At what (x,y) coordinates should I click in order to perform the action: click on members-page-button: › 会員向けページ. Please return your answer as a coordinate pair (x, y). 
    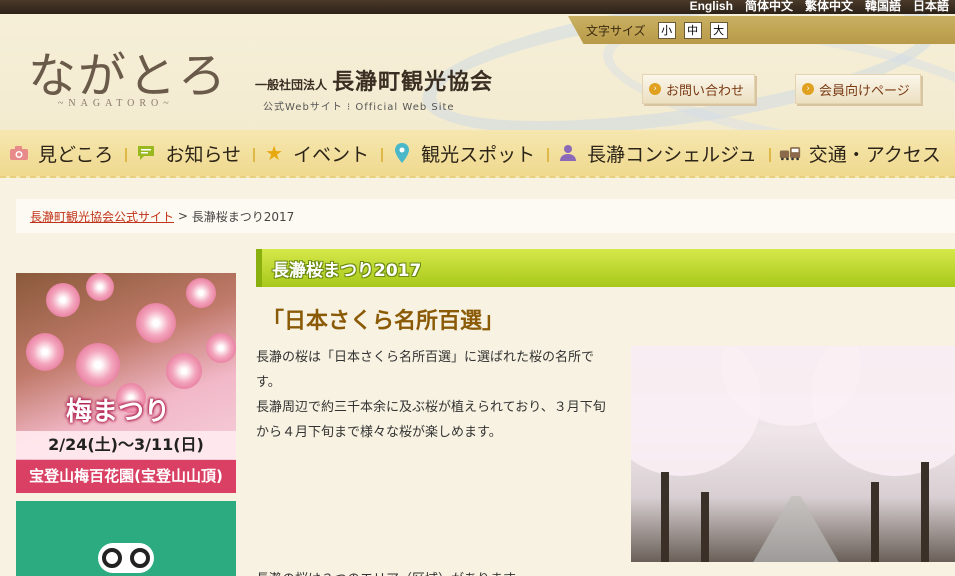
    Looking at the image, I should click on (858, 89).